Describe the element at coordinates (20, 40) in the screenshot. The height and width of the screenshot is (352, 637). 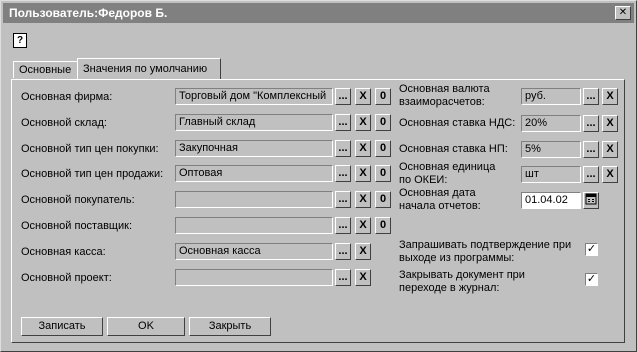
I see `help-icon: ?` at that location.